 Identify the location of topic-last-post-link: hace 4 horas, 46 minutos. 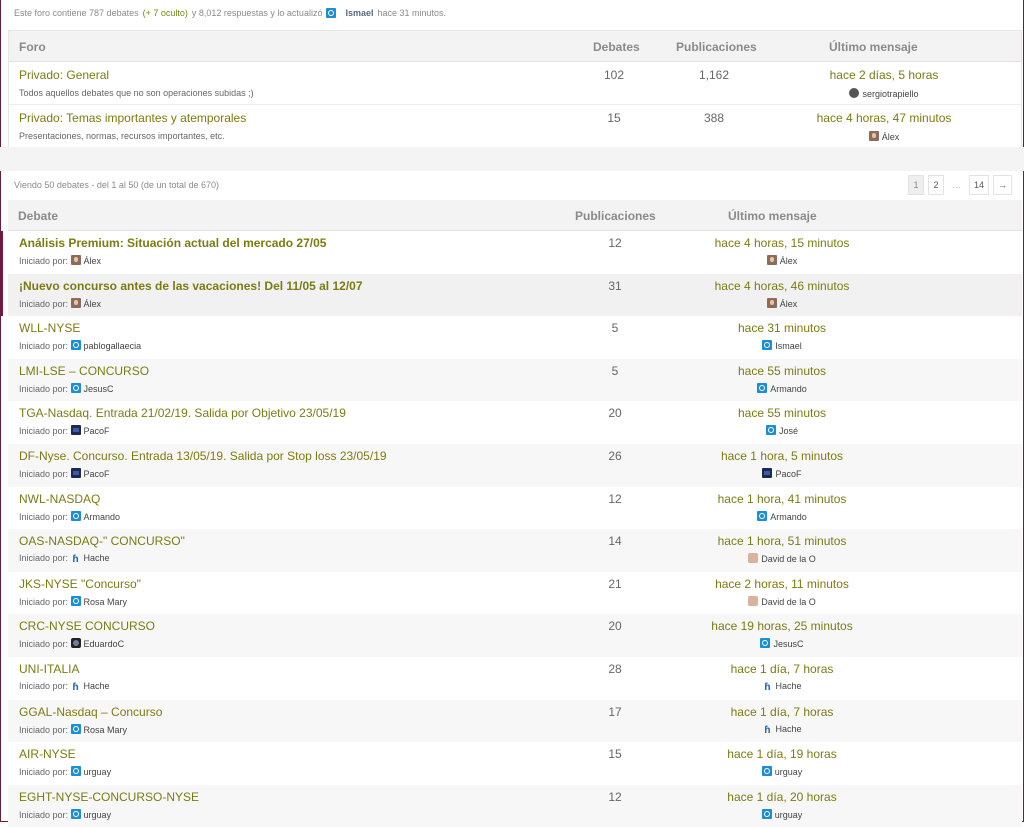
(782, 286).